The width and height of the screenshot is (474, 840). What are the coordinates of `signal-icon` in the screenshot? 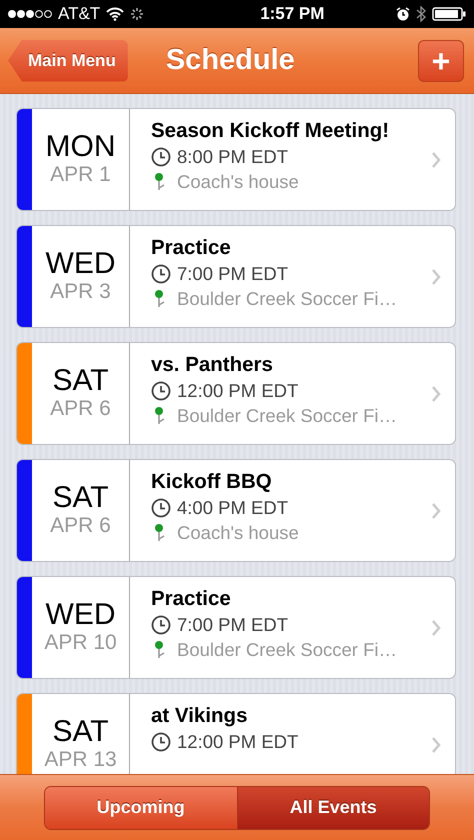 It's located at (30, 14).